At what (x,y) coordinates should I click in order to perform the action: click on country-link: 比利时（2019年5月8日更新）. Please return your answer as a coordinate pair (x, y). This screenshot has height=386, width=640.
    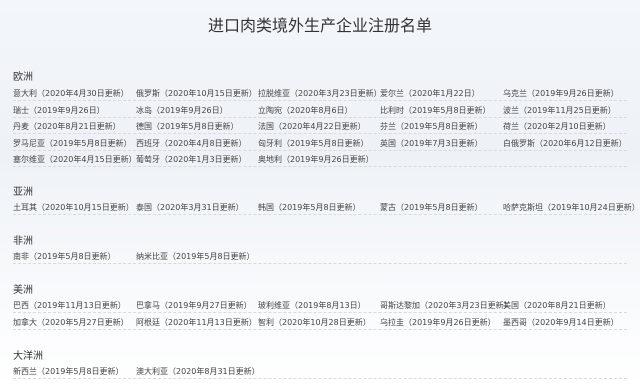
    Looking at the image, I should click on (435, 110).